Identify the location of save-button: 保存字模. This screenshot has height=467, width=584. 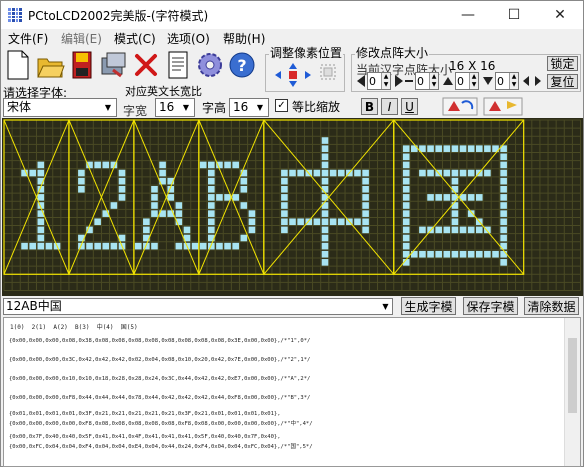
(490, 306).